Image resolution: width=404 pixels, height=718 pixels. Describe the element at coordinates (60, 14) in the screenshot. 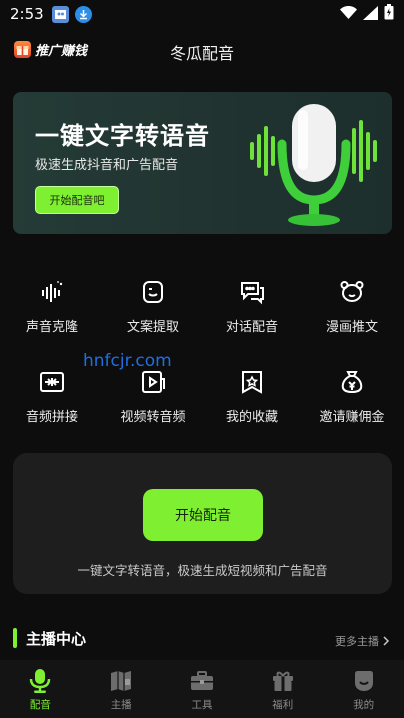

I see `gallery-app-icon` at that location.